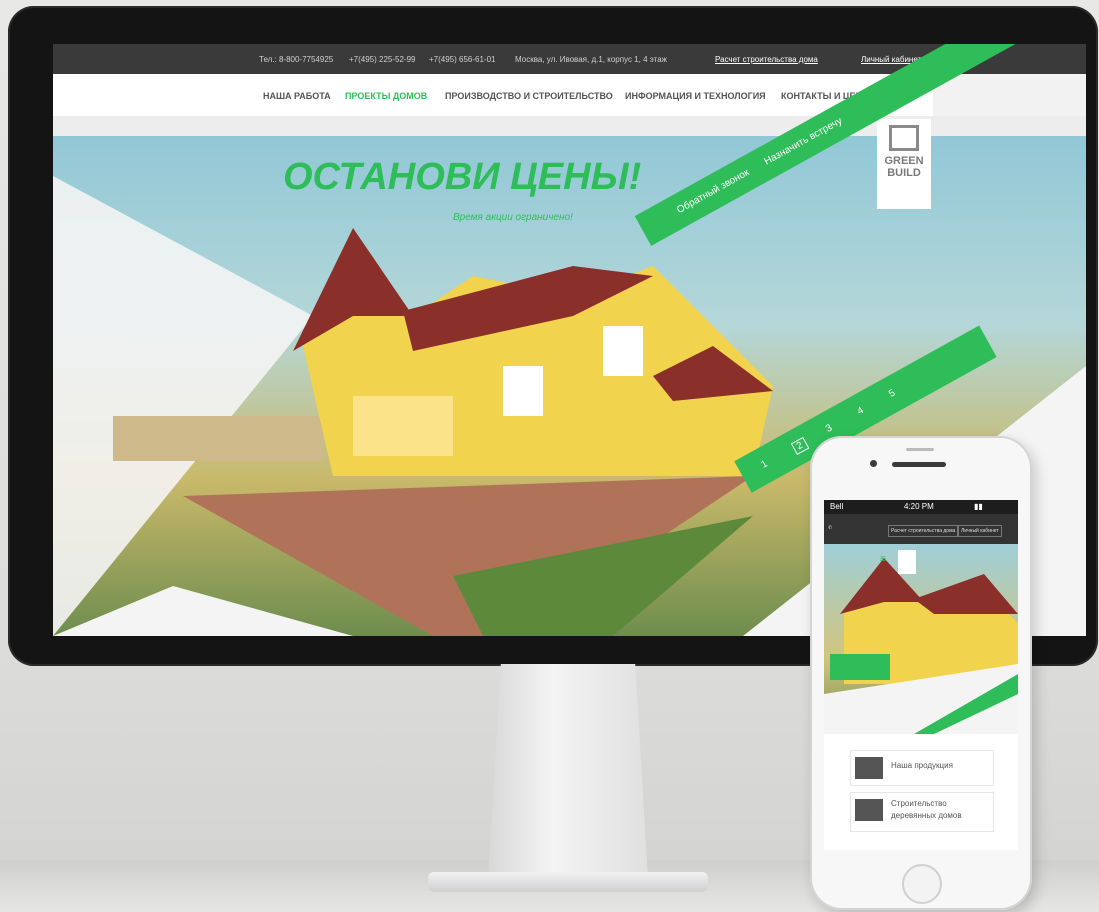  I want to click on hero-headline: ОСТАНОВИ ЦЕНЫ!, so click(462, 177).